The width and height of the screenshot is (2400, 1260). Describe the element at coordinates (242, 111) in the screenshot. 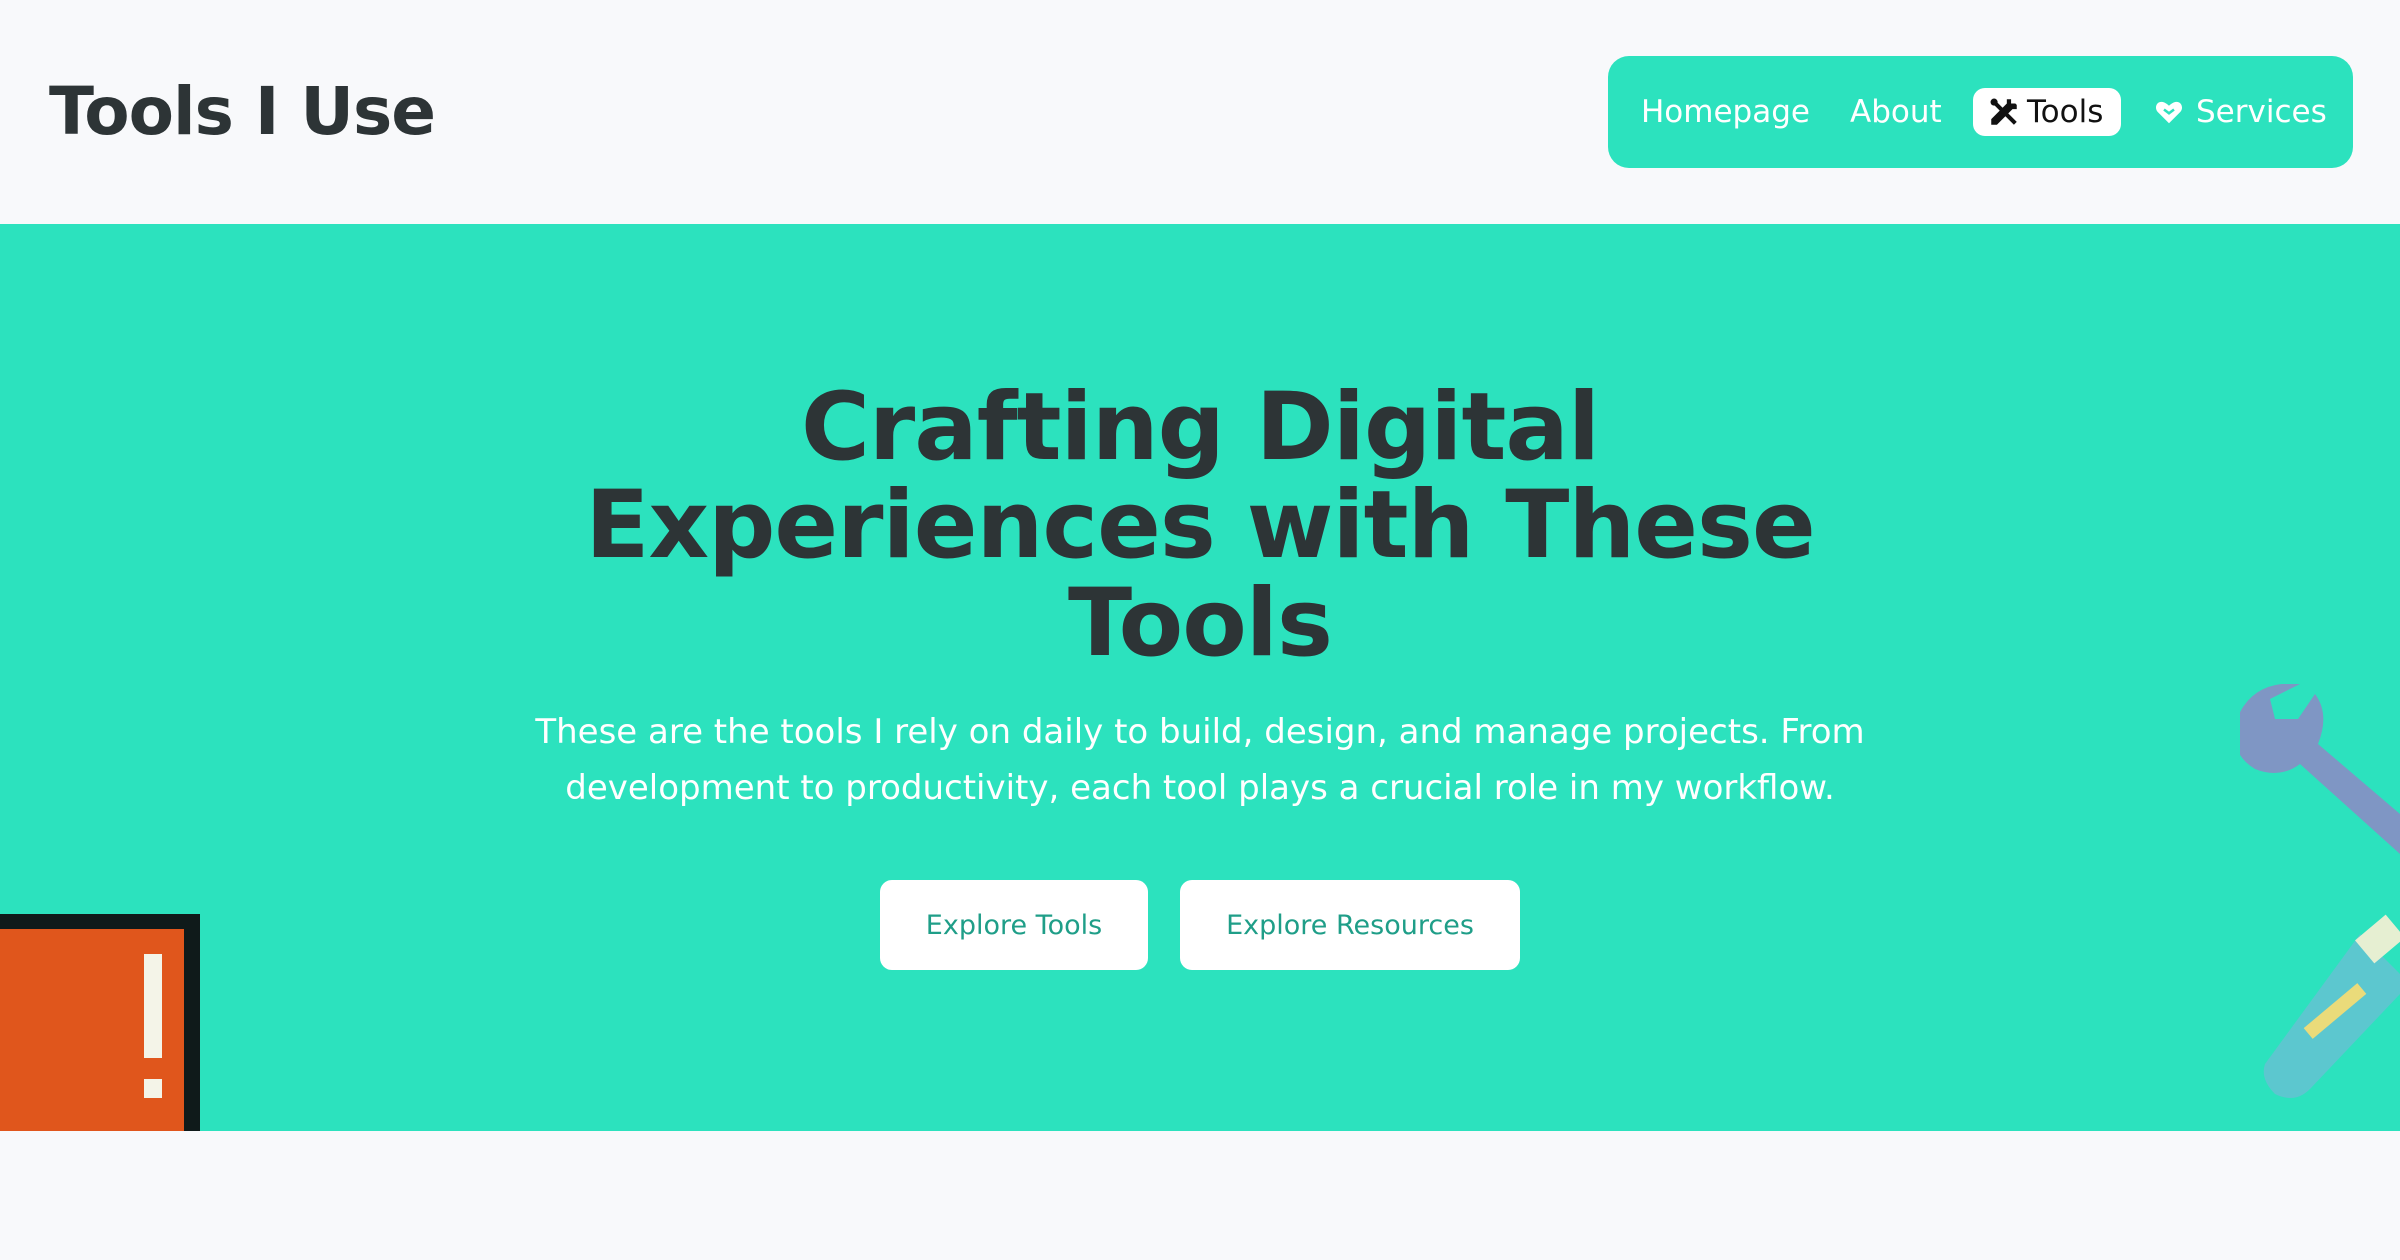

I see `site-title: Tools I Use` at that location.